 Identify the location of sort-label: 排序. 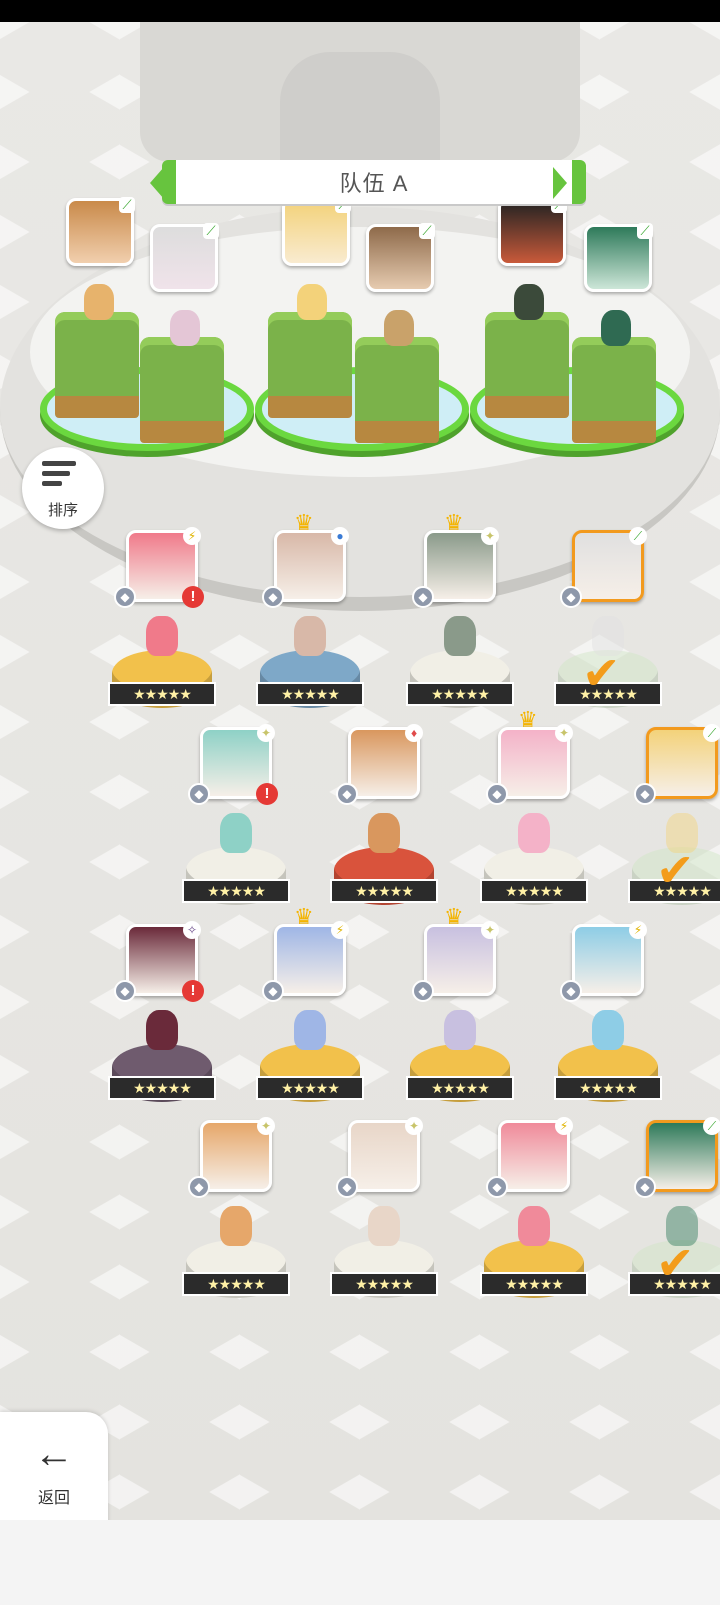
(62, 510).